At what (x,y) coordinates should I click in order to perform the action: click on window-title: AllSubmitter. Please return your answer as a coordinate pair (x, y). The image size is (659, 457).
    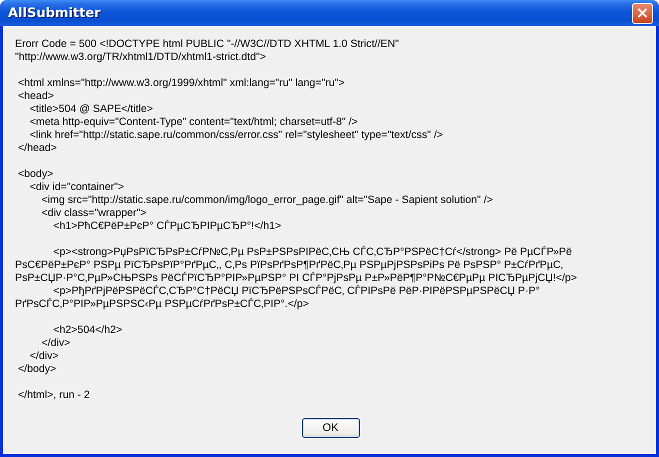
    Looking at the image, I should click on (54, 13).